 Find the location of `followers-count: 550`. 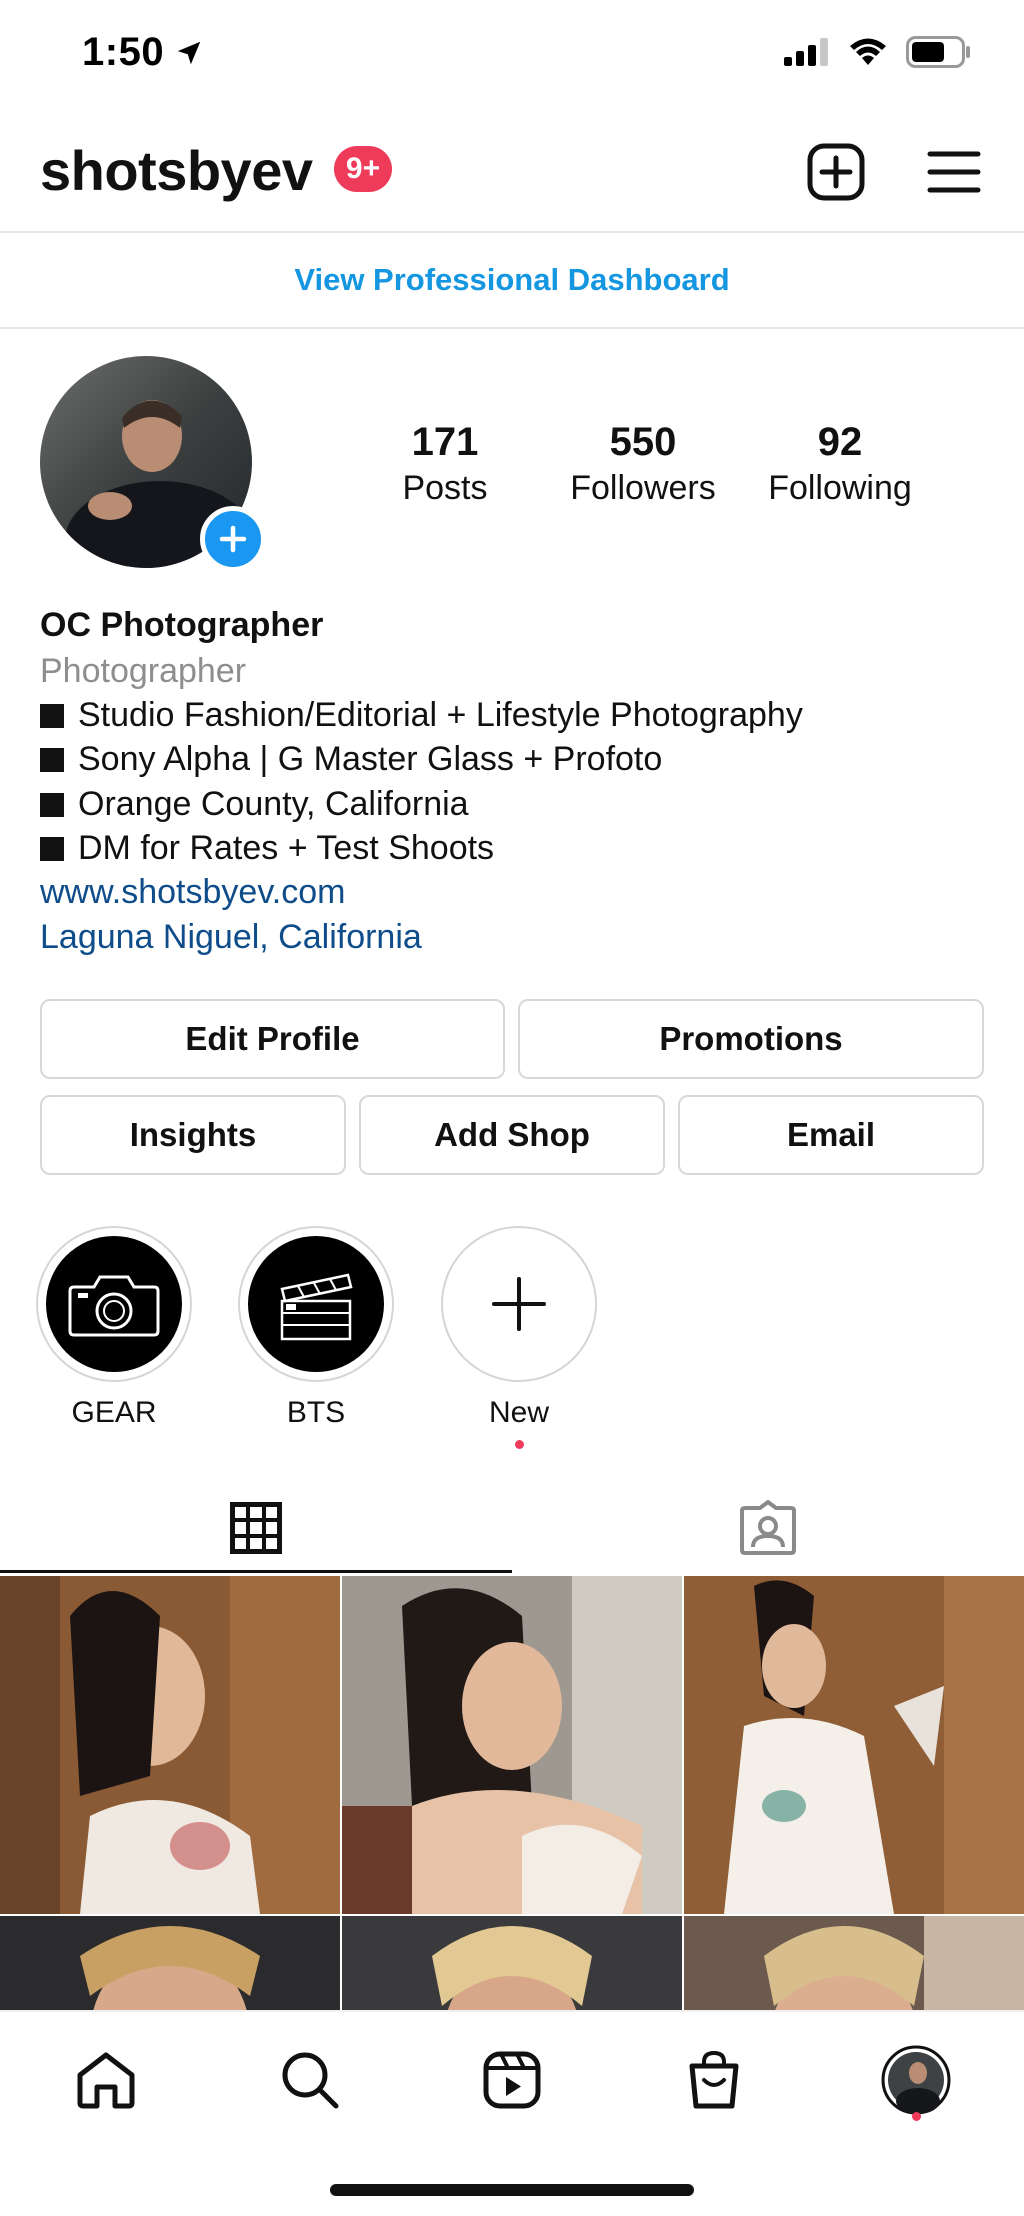

followers-count: 550 is located at coordinates (643, 442).